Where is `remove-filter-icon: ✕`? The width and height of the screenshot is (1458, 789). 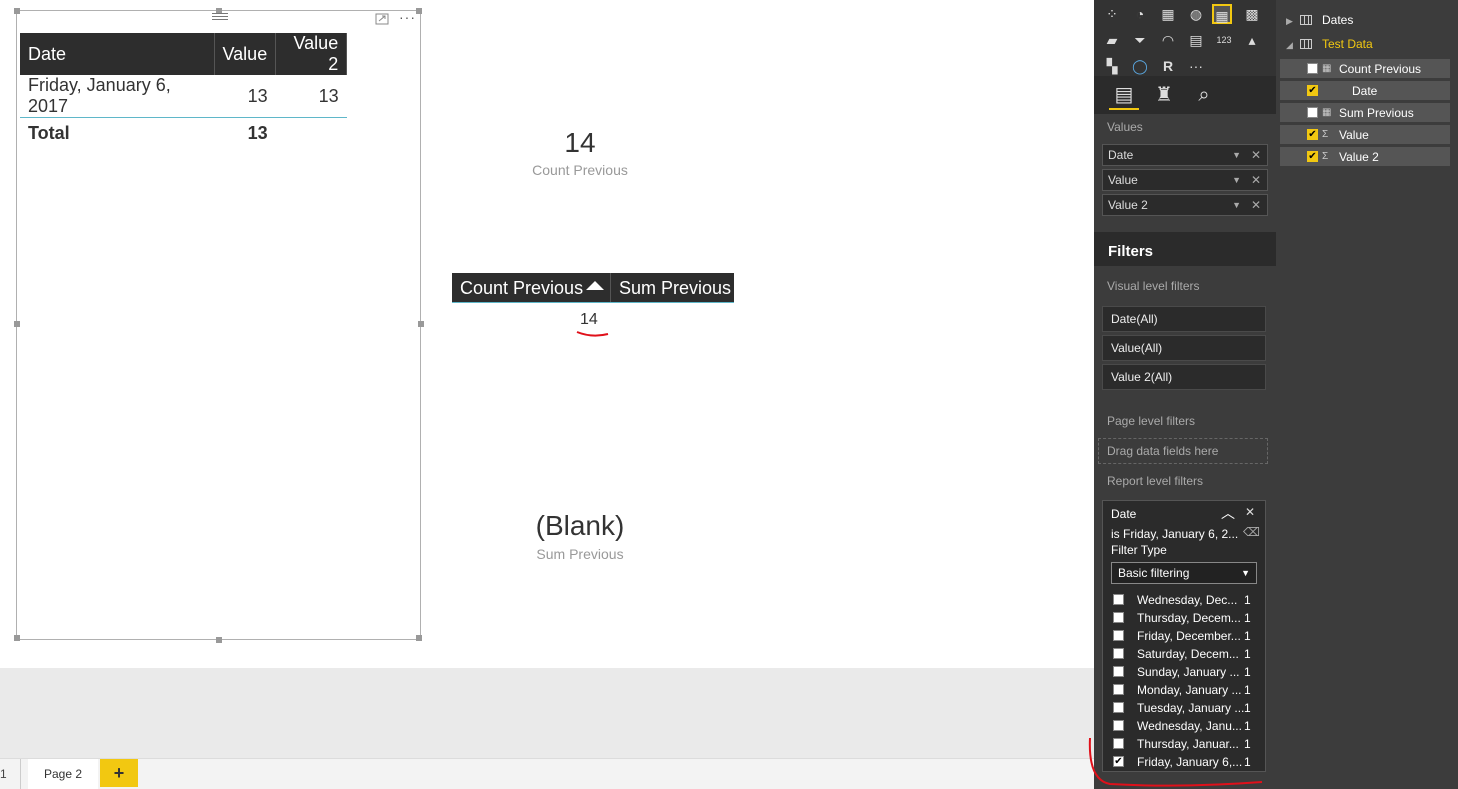
remove-filter-icon: ✕ is located at coordinates (1250, 512).